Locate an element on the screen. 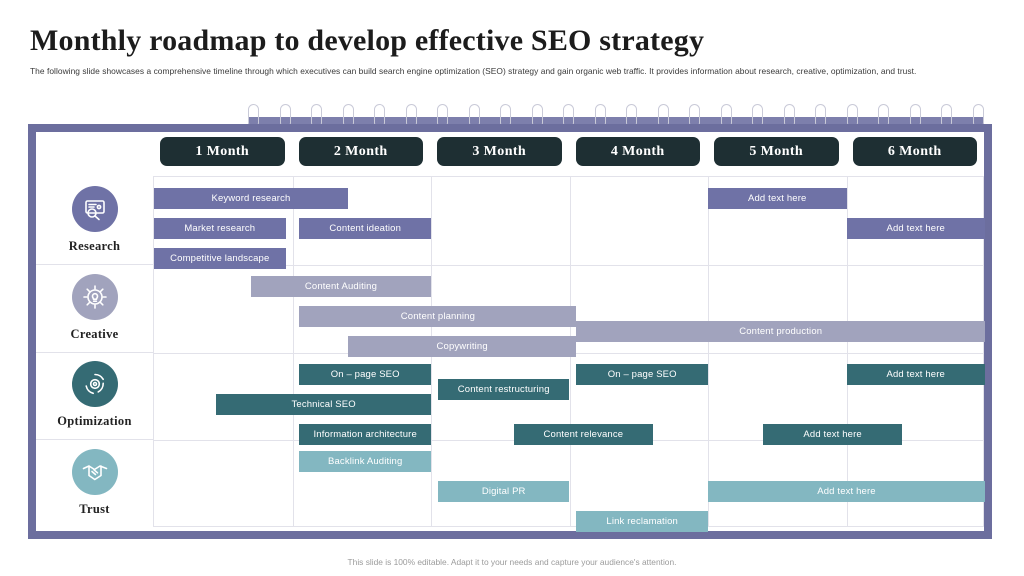 Image resolution: width=1024 pixels, height=576 pixels. month-pill-1: 1 Month is located at coordinates (222, 151).